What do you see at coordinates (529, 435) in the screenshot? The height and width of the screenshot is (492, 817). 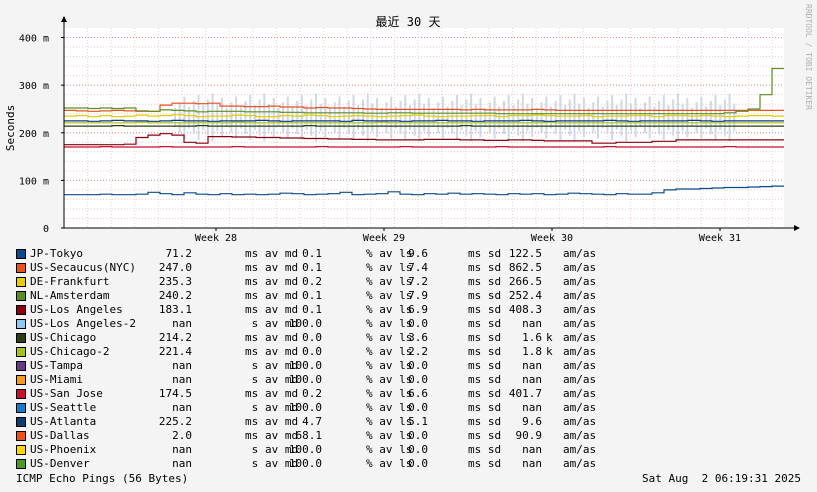 I see `legend-amas: 90.9` at bounding box center [529, 435].